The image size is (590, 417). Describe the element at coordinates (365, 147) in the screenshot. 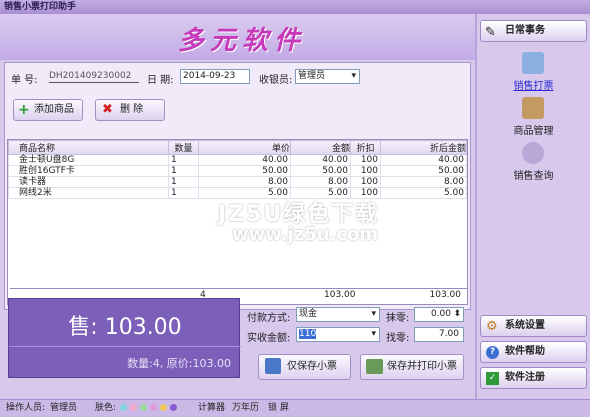

I see `col-discount: 折扣` at that location.